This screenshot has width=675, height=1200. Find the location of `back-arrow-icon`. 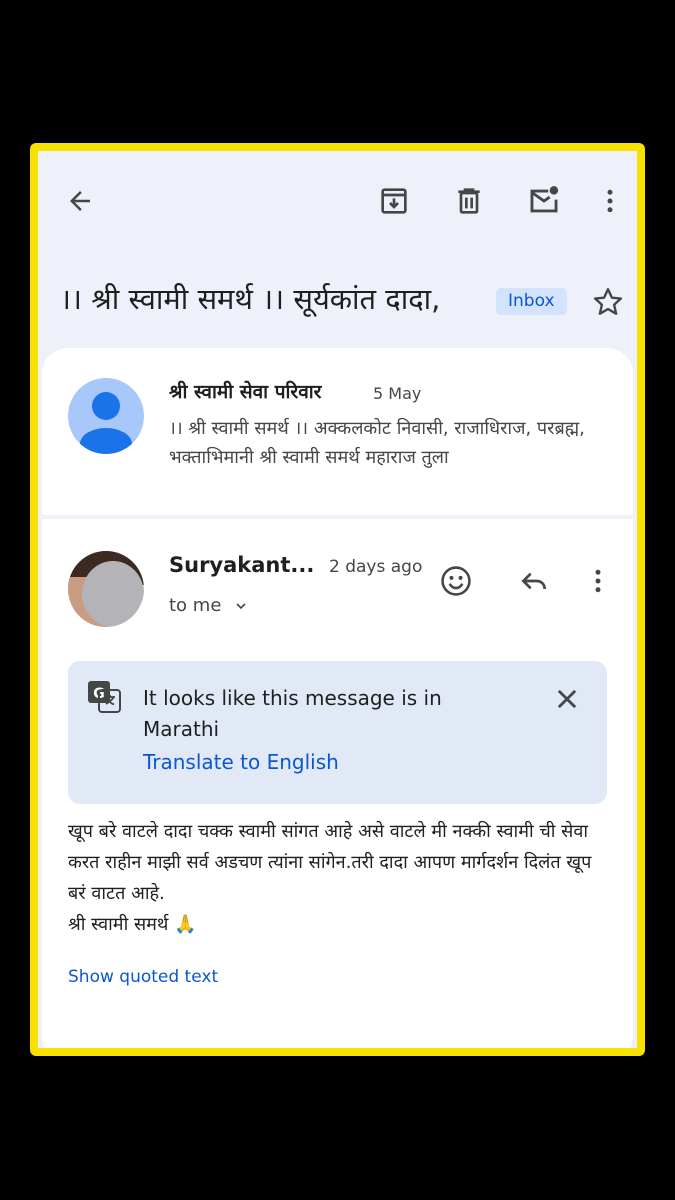

back-arrow-icon is located at coordinates (80, 201).